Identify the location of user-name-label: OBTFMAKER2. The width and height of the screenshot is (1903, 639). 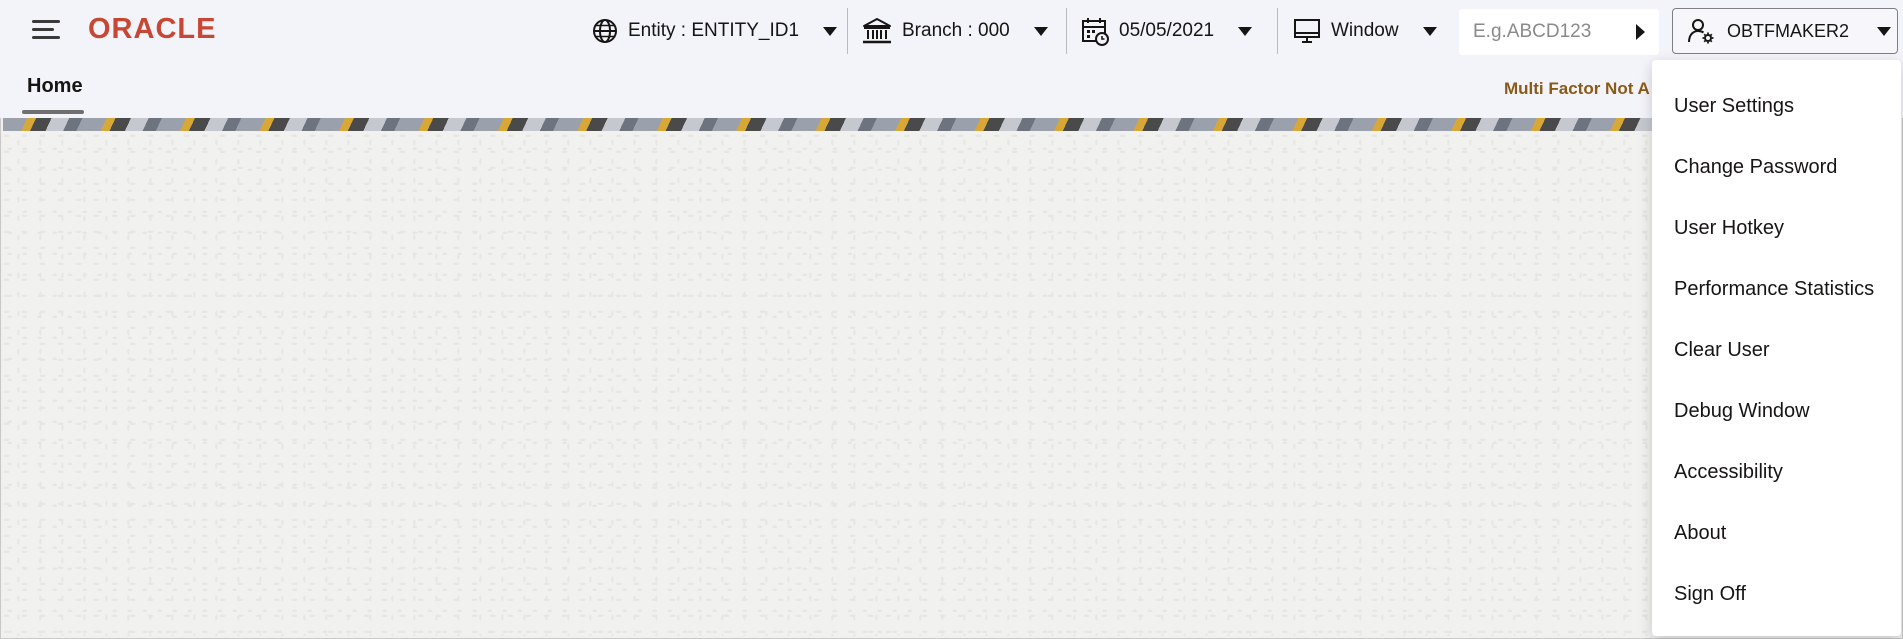
(1788, 30).